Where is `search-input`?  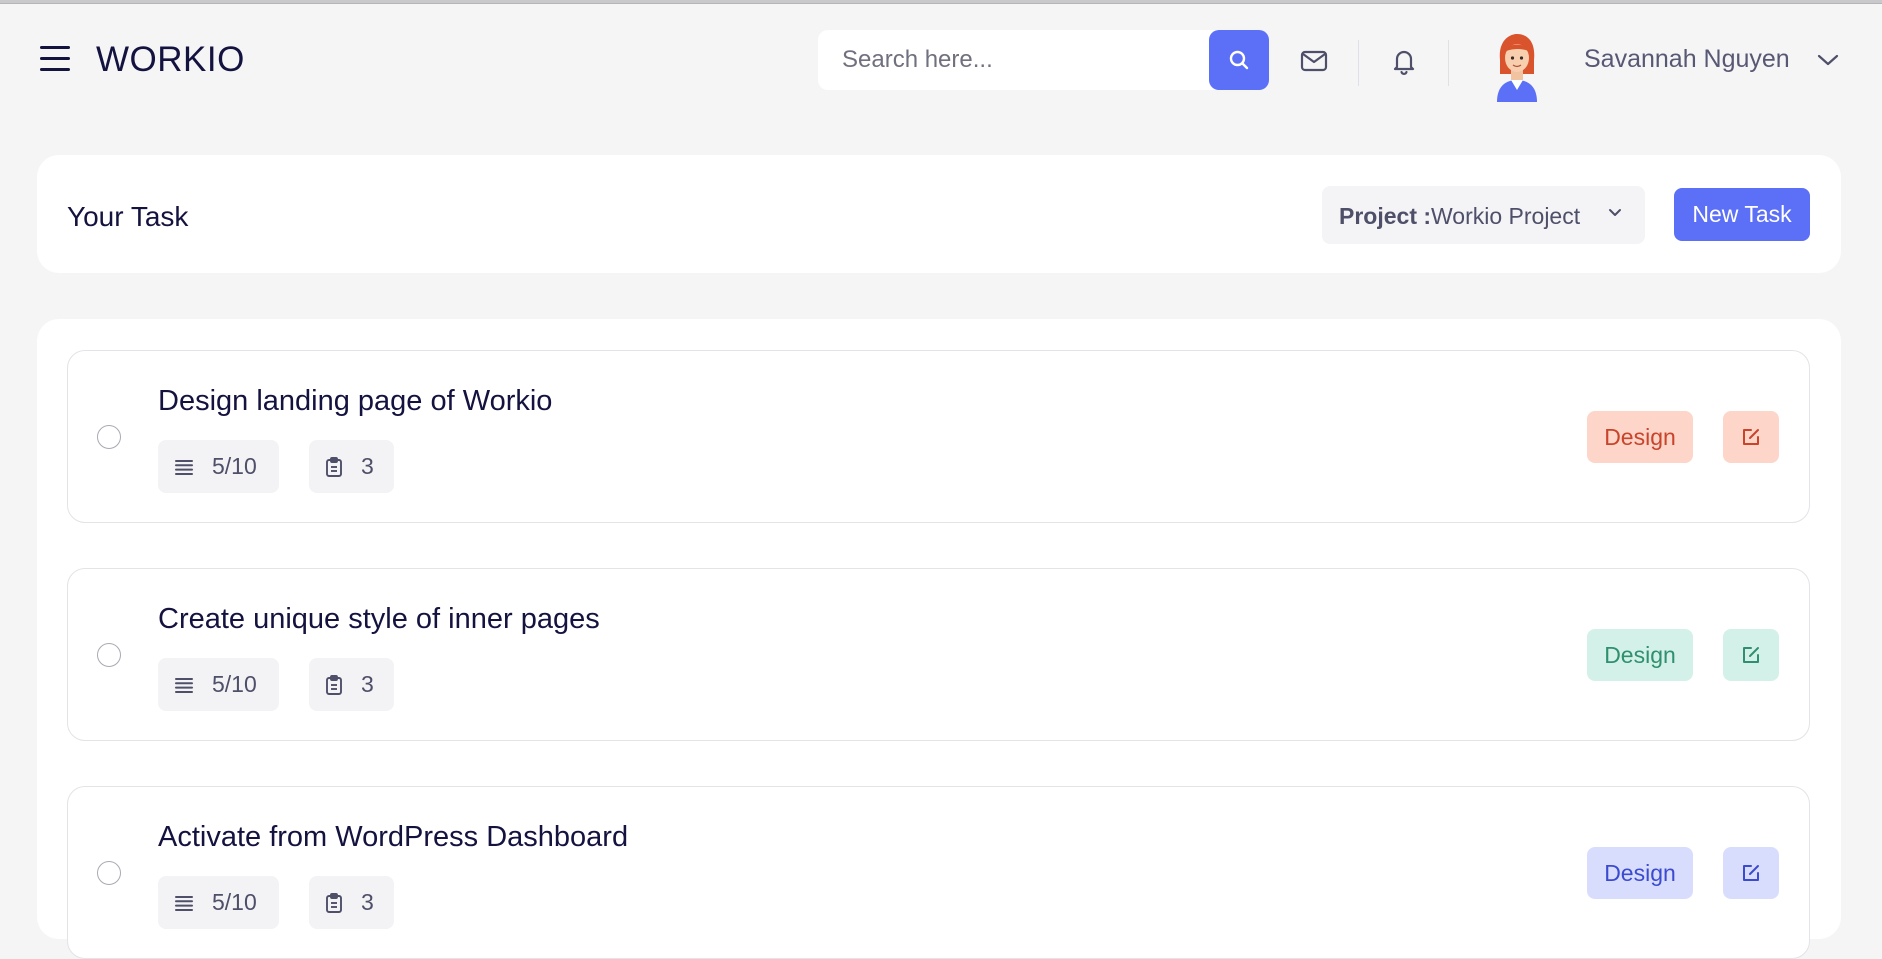 search-input is located at coordinates (1014, 60).